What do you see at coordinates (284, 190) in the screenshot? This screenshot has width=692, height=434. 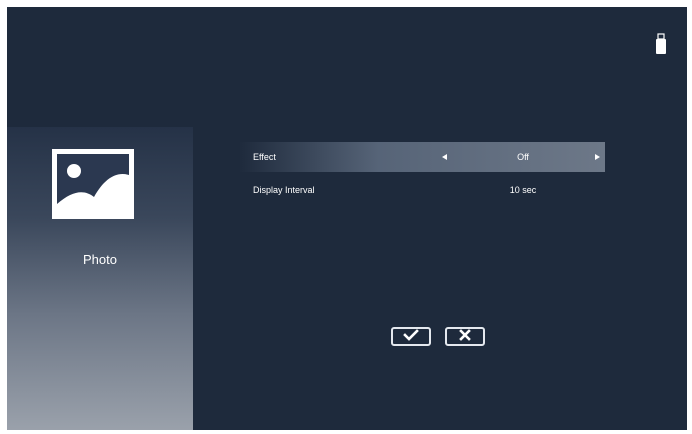 I see `display-interval-label: Display Interval` at bounding box center [284, 190].